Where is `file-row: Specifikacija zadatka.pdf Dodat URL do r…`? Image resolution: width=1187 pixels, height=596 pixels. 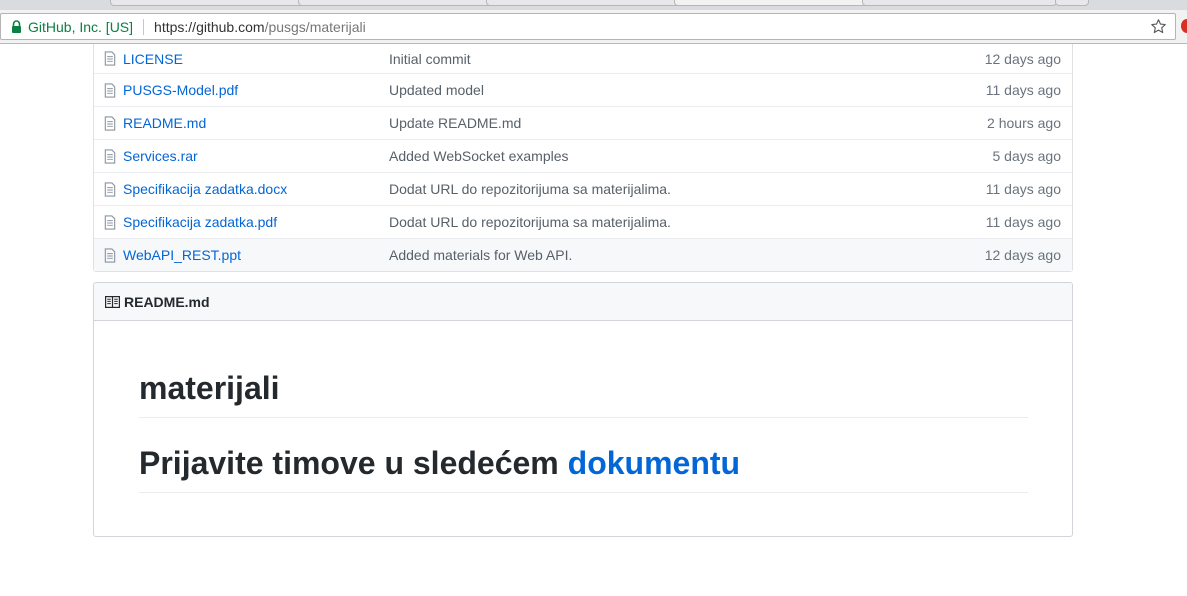 file-row: Specifikacija zadatka.pdf Dodat URL do r… is located at coordinates (583, 221).